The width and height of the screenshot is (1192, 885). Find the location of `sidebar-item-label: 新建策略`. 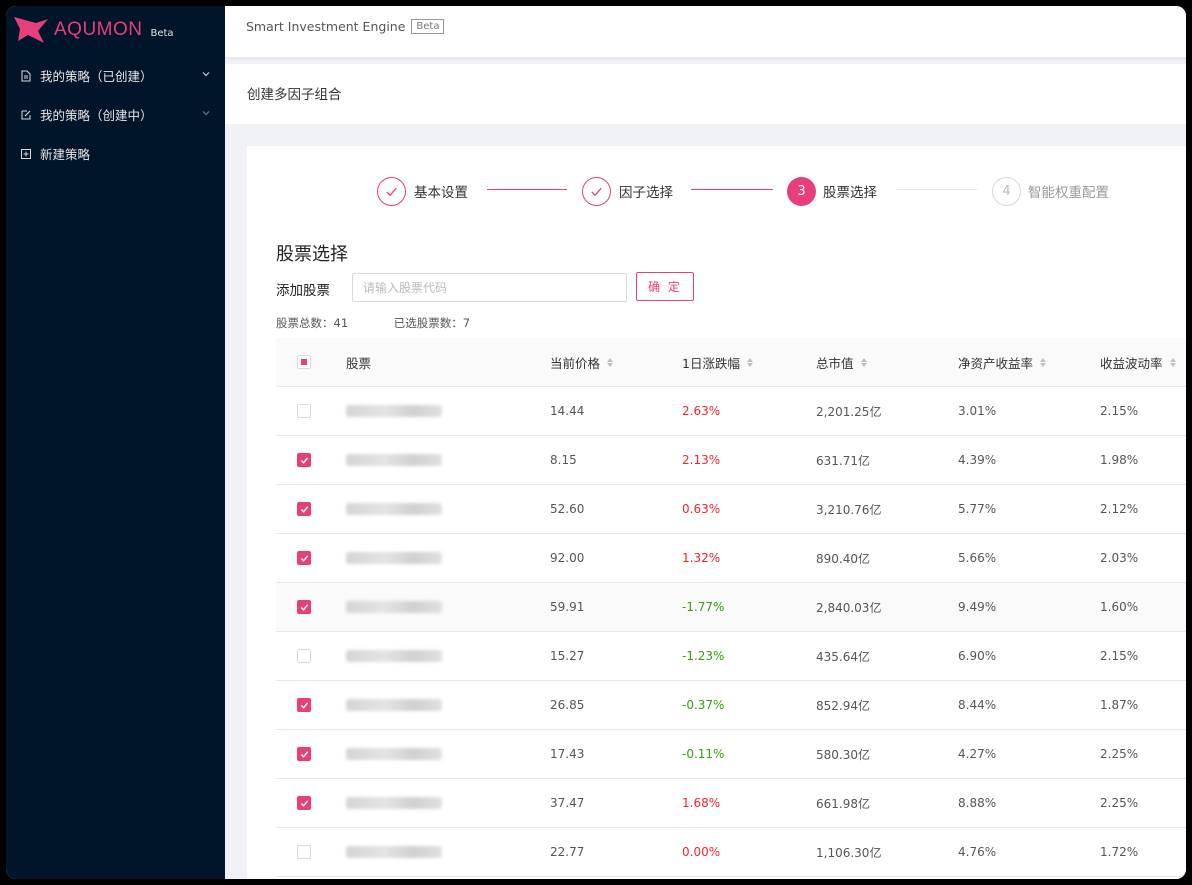

sidebar-item-label: 新建策略 is located at coordinates (65, 154).